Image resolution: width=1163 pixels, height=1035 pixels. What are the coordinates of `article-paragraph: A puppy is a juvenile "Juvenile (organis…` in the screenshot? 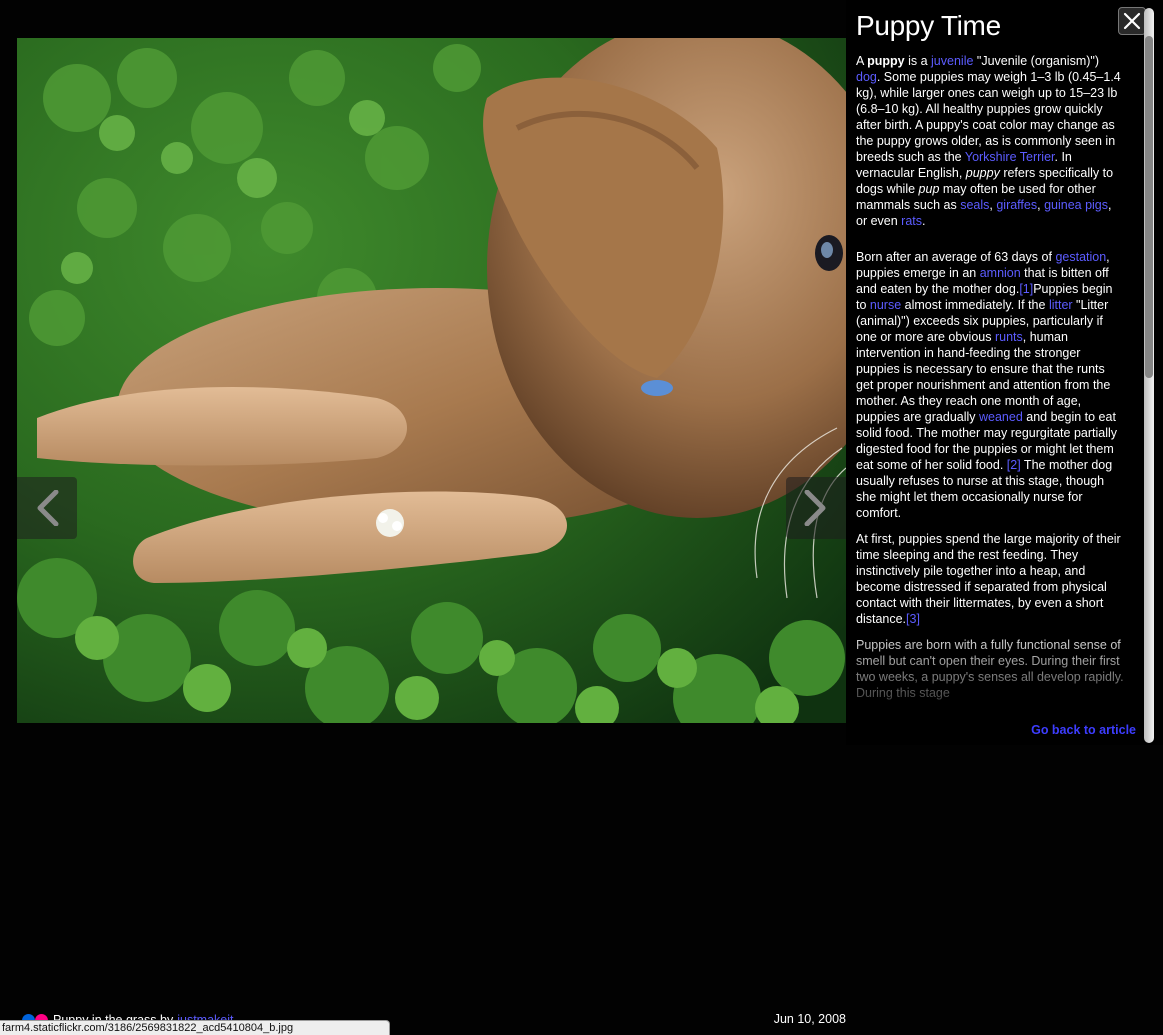 It's located at (990, 141).